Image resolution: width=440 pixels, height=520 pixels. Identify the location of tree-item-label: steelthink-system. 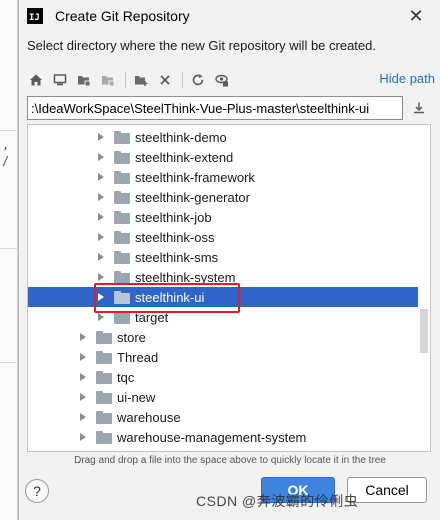
(185, 277).